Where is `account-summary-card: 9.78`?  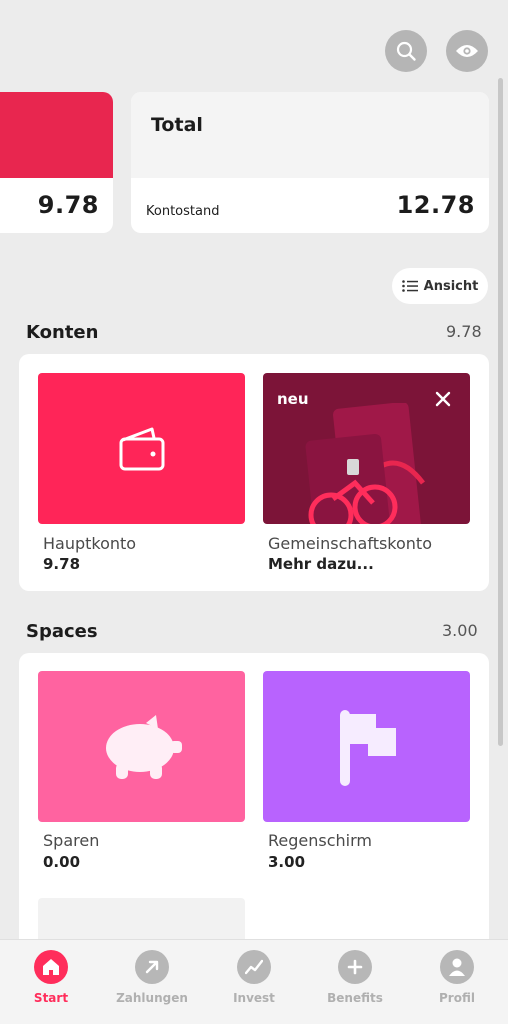 account-summary-card: 9.78 is located at coordinates (56, 162).